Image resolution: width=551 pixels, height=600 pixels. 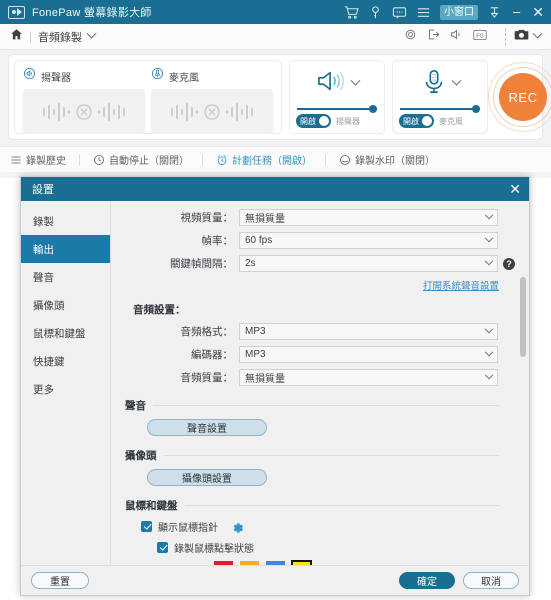 What do you see at coordinates (249, 563) in the screenshot?
I see `color-swatch-orange` at bounding box center [249, 563].